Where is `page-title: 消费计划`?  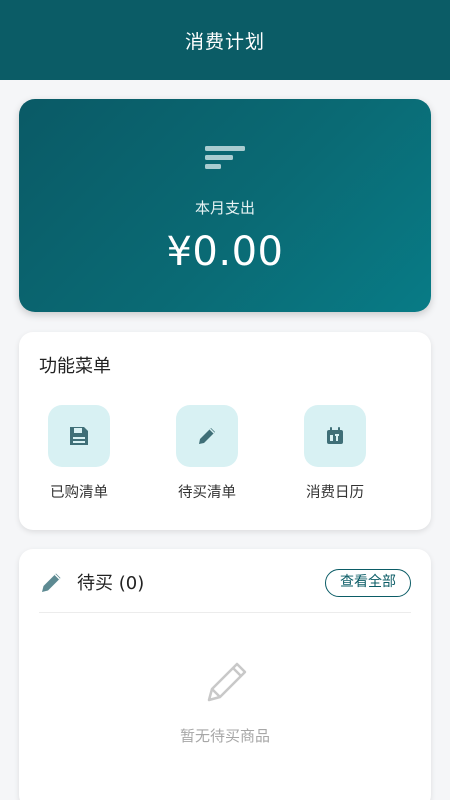 page-title: 消费计划 is located at coordinates (224, 41).